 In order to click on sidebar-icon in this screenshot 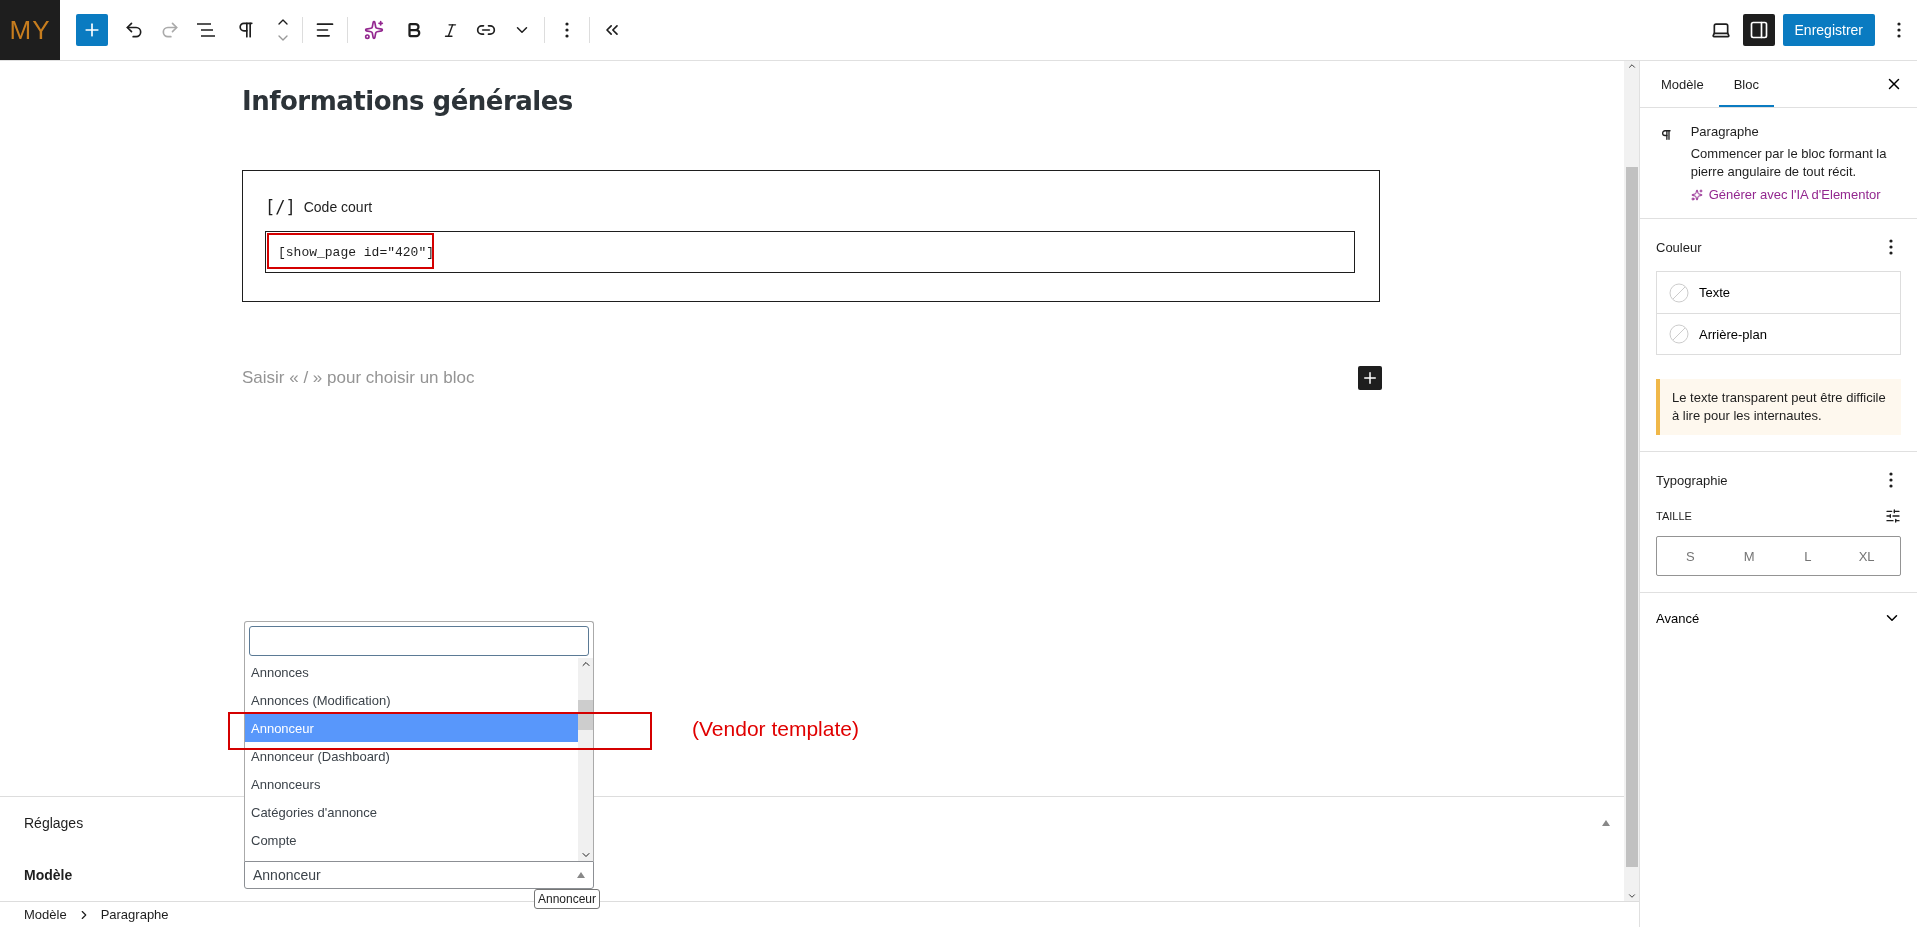, I will do `click(1758, 30)`.